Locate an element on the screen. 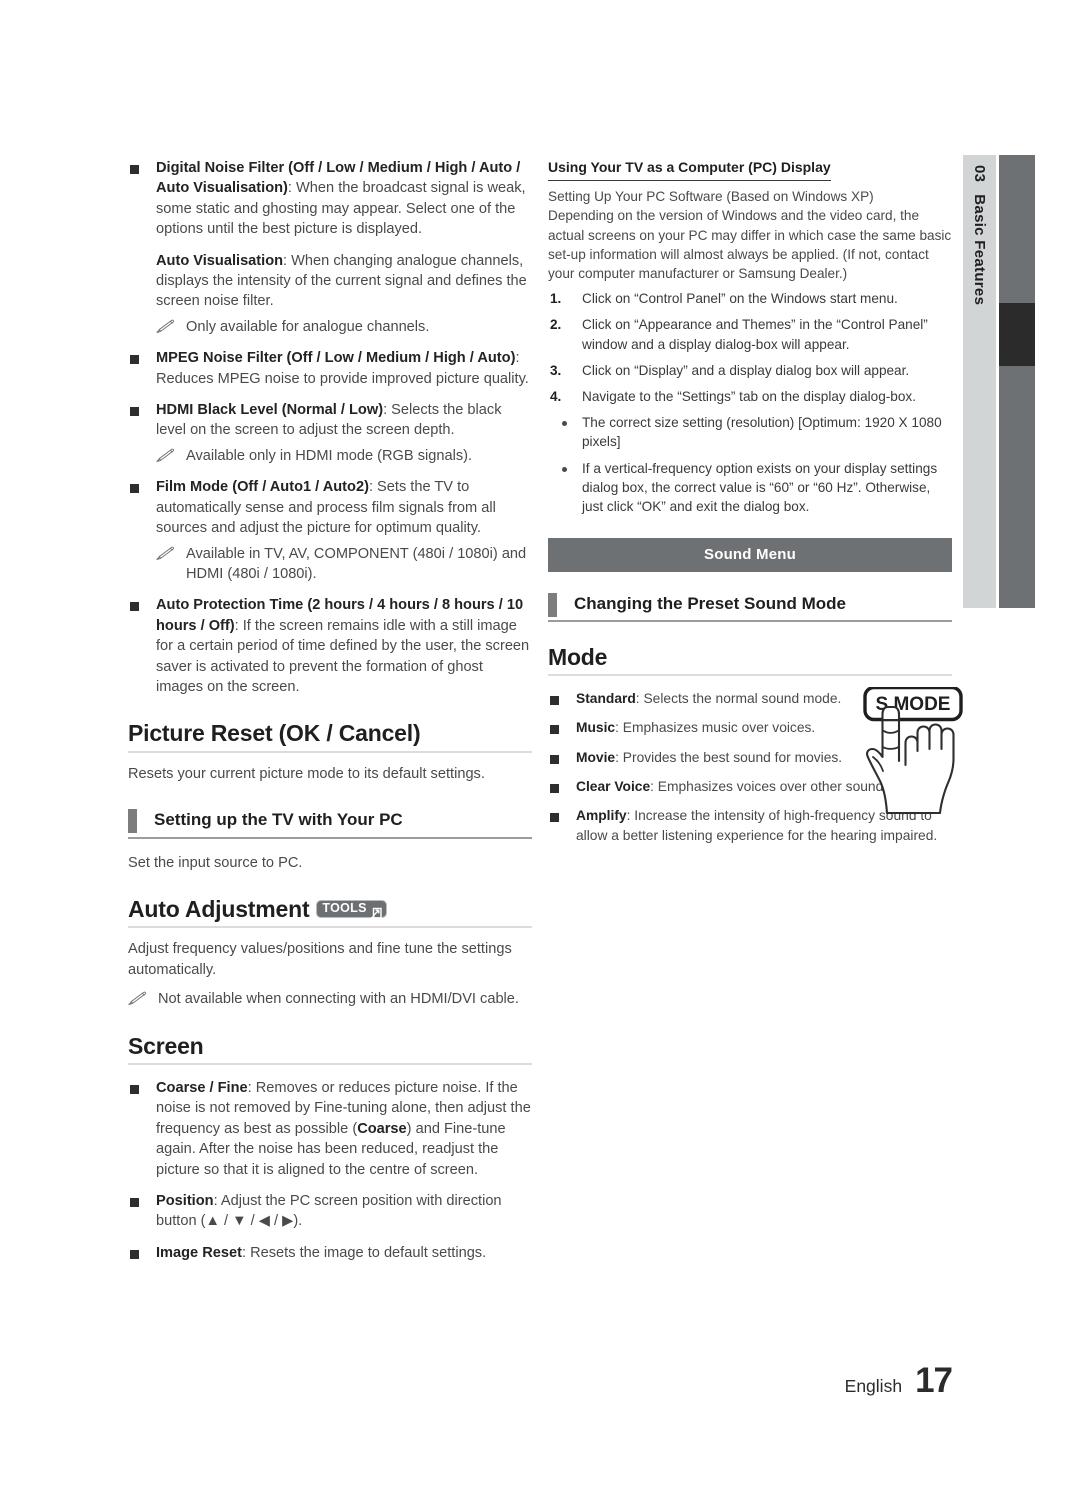 The height and width of the screenshot is (1494, 1080). option-lead: Music is located at coordinates (596, 728).